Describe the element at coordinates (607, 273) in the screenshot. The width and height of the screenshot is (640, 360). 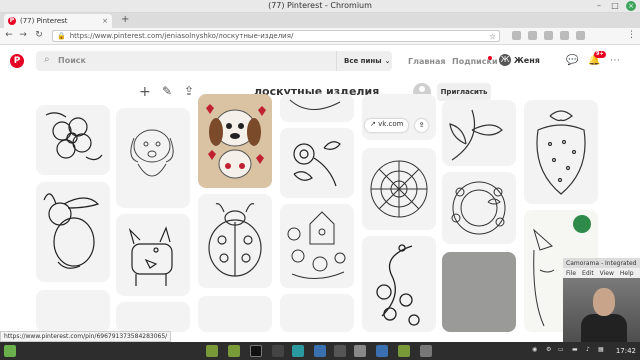
I see `menu-view: View` at that location.